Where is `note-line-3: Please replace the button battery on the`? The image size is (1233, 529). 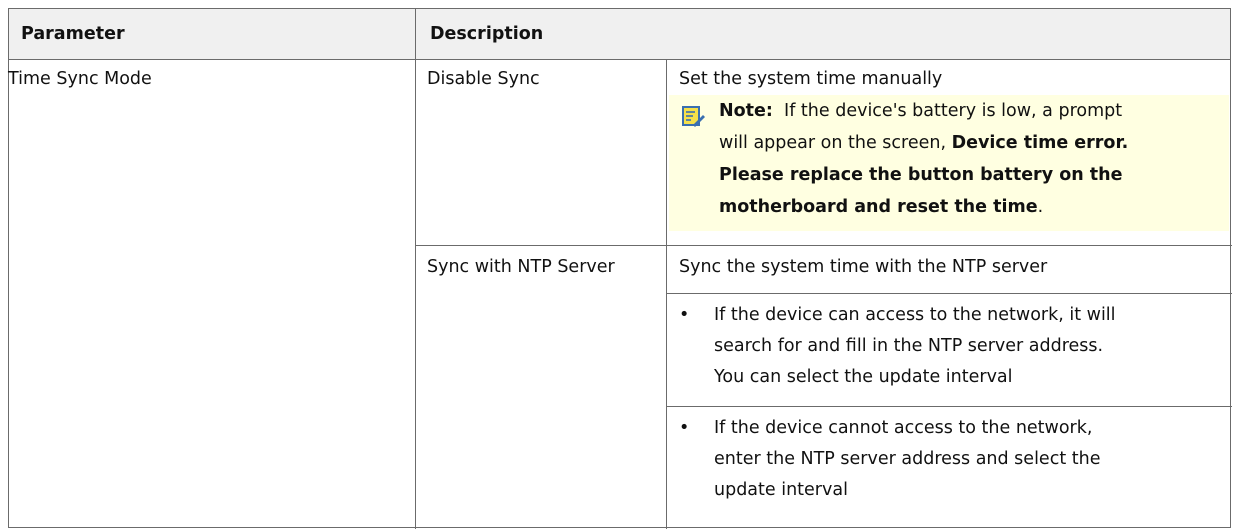
note-line-3: Please replace the button battery on the is located at coordinates (921, 175).